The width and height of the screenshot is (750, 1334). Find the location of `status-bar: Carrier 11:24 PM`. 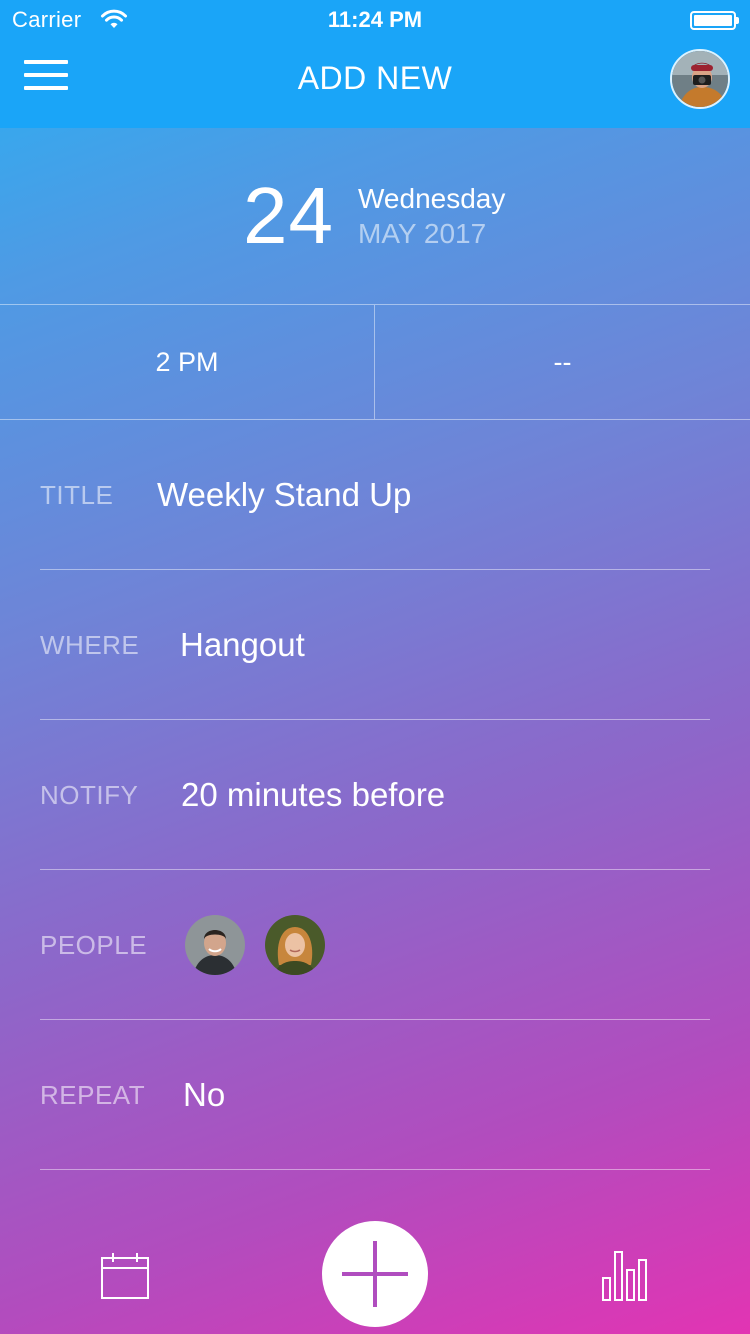

status-bar: Carrier 11:24 PM is located at coordinates (375, 20).